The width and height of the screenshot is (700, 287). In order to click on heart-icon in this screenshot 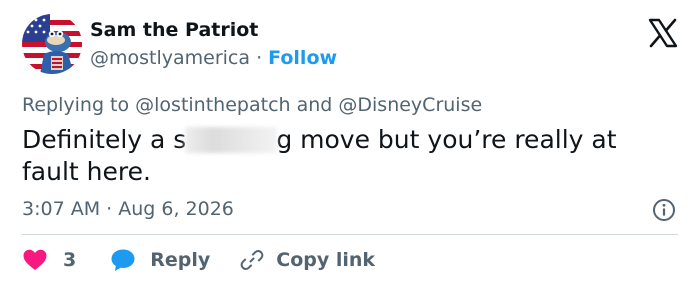, I will do `click(35, 259)`.